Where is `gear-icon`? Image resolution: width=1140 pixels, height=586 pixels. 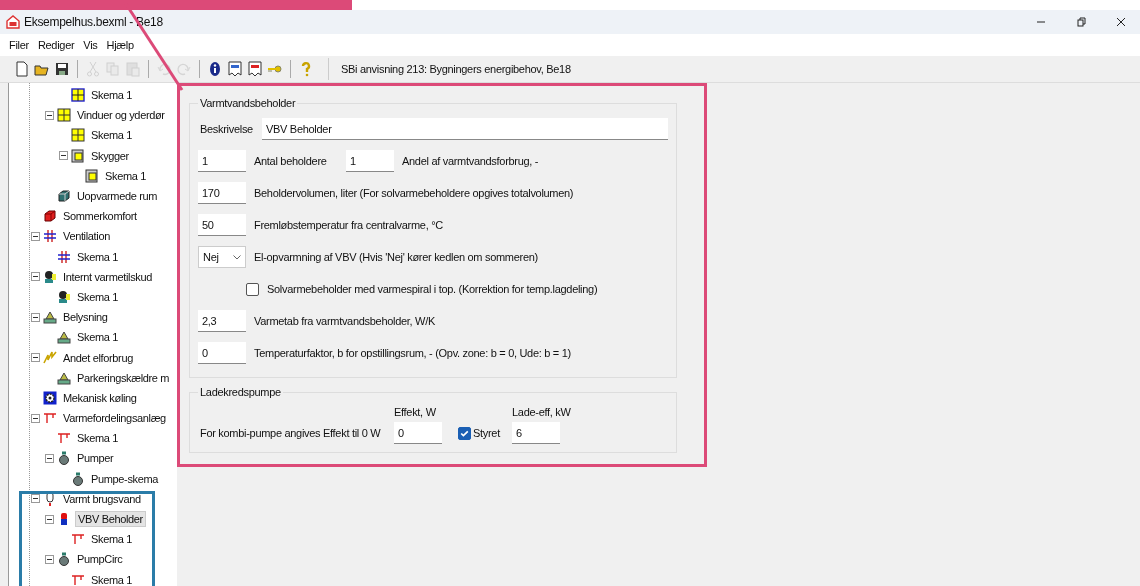 gear-icon is located at coordinates (50, 397).